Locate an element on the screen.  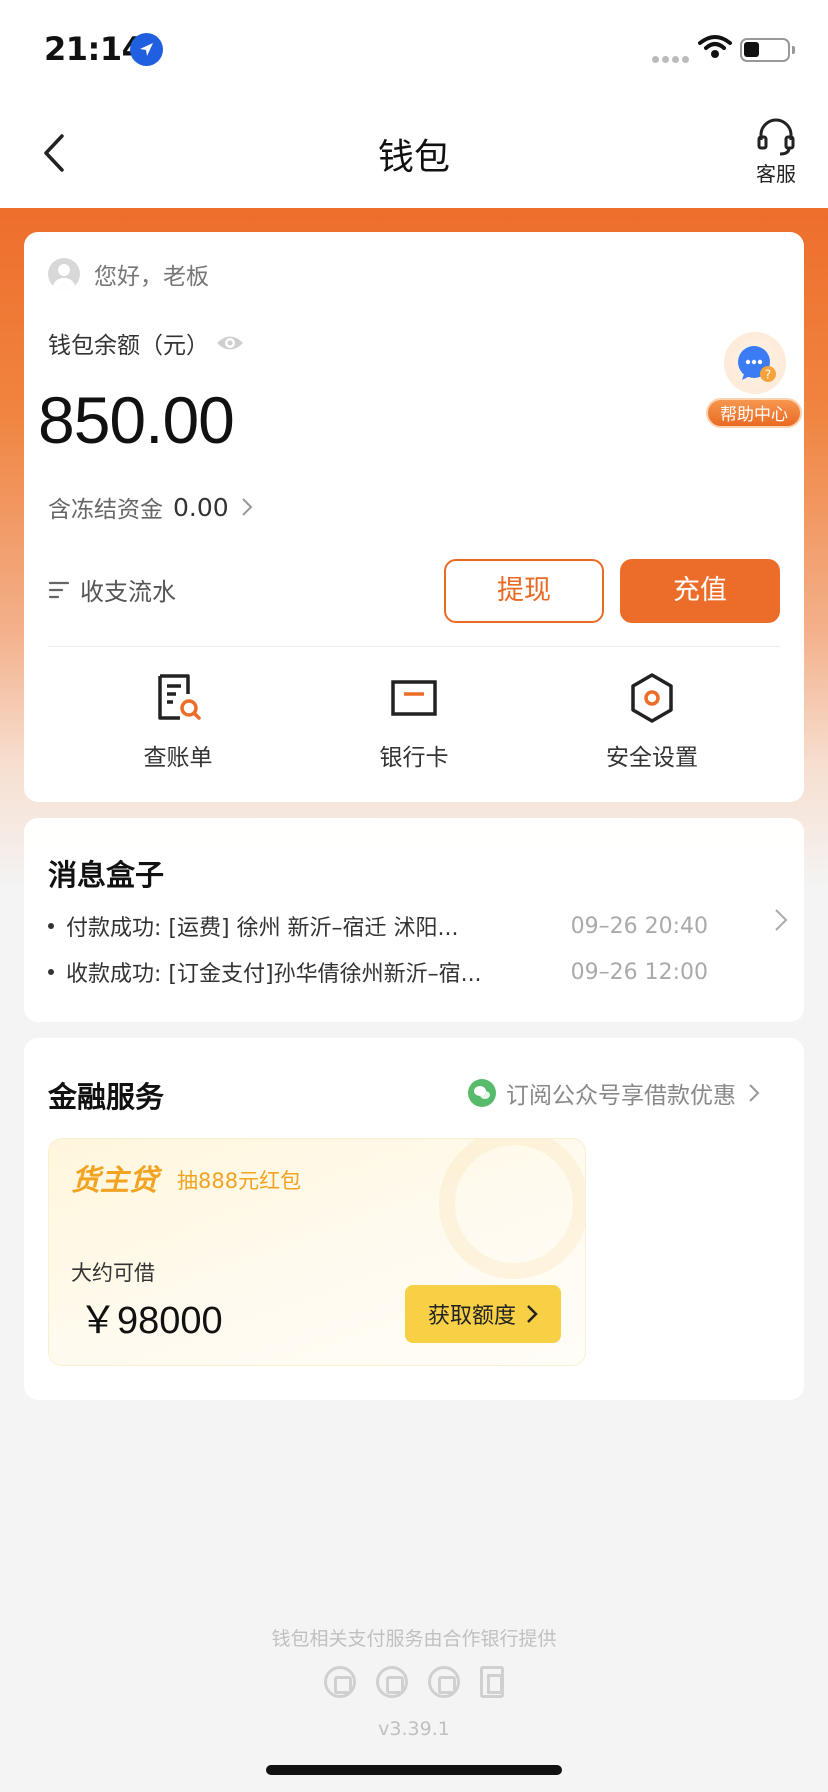
balance-label-row: 钱包余额（元） is located at coordinates (146, 343).